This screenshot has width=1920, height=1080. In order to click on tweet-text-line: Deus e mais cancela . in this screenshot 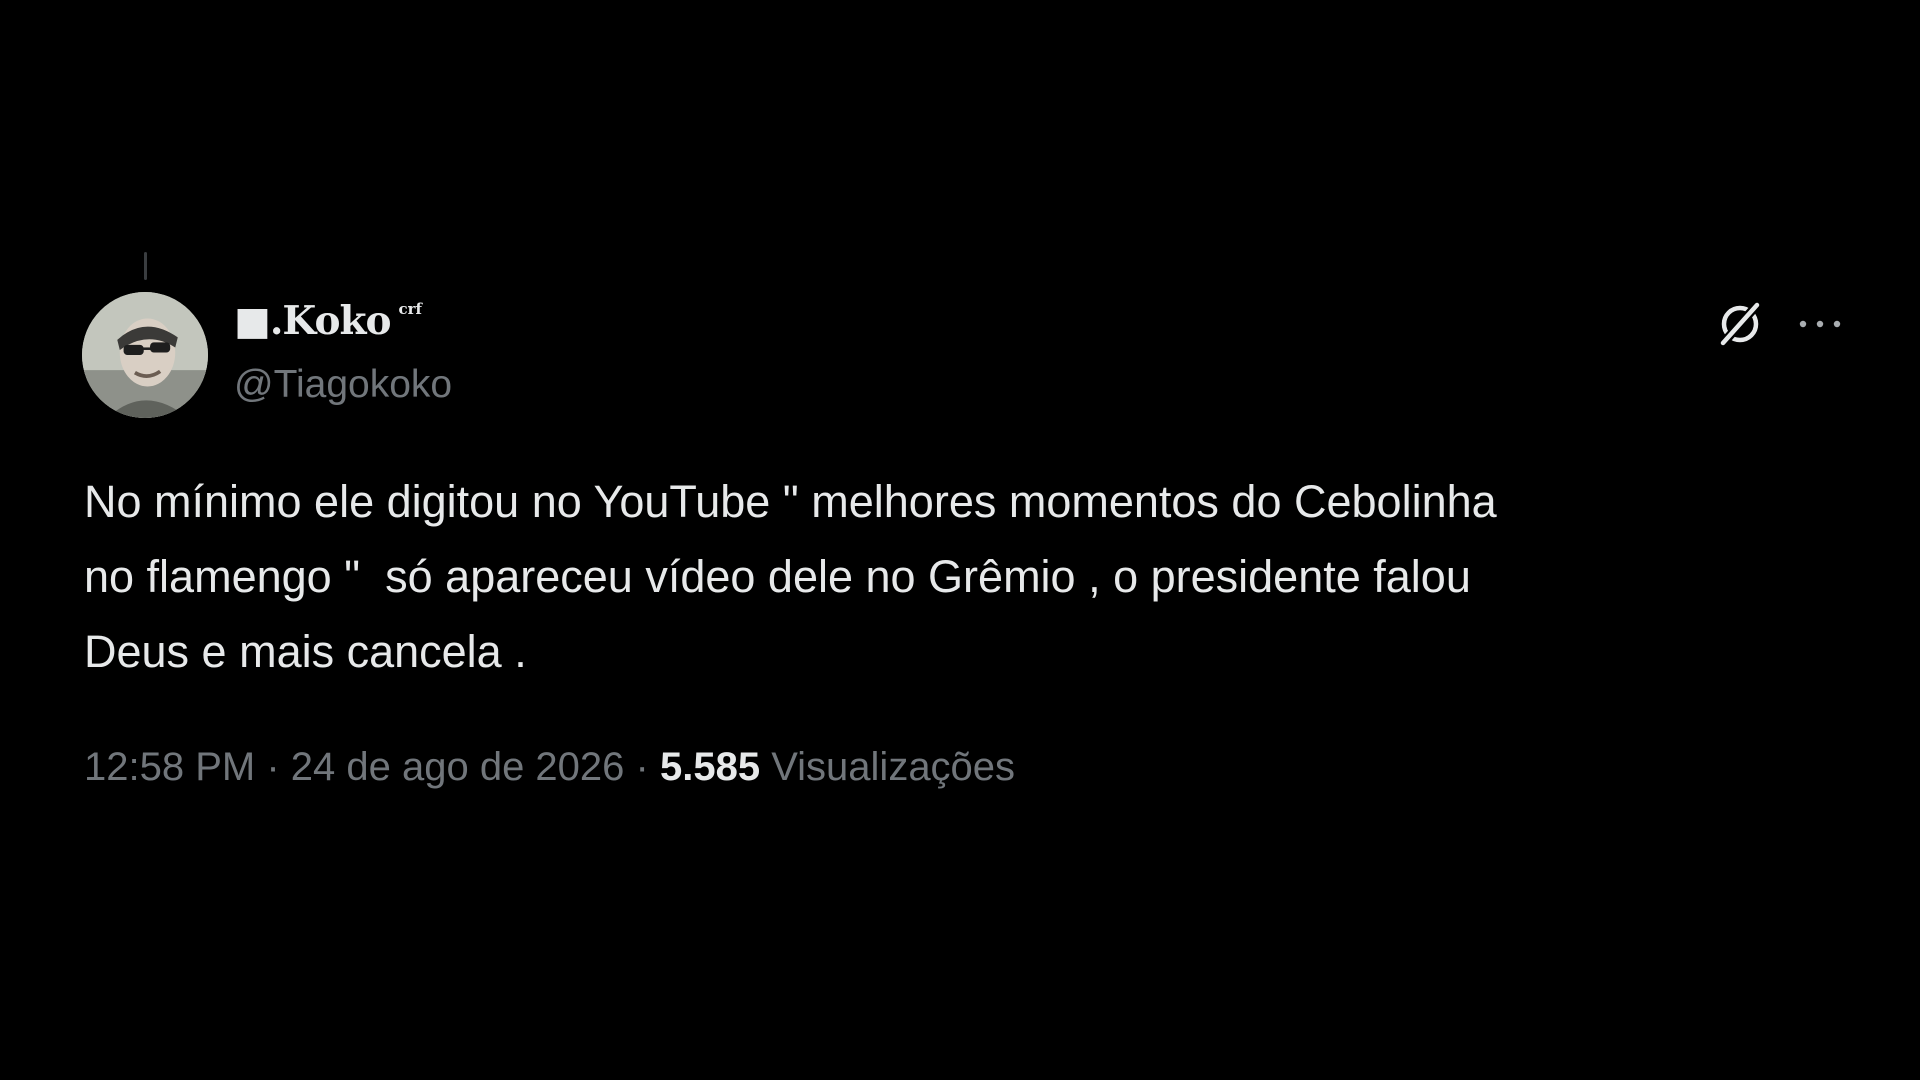, I will do `click(305, 651)`.